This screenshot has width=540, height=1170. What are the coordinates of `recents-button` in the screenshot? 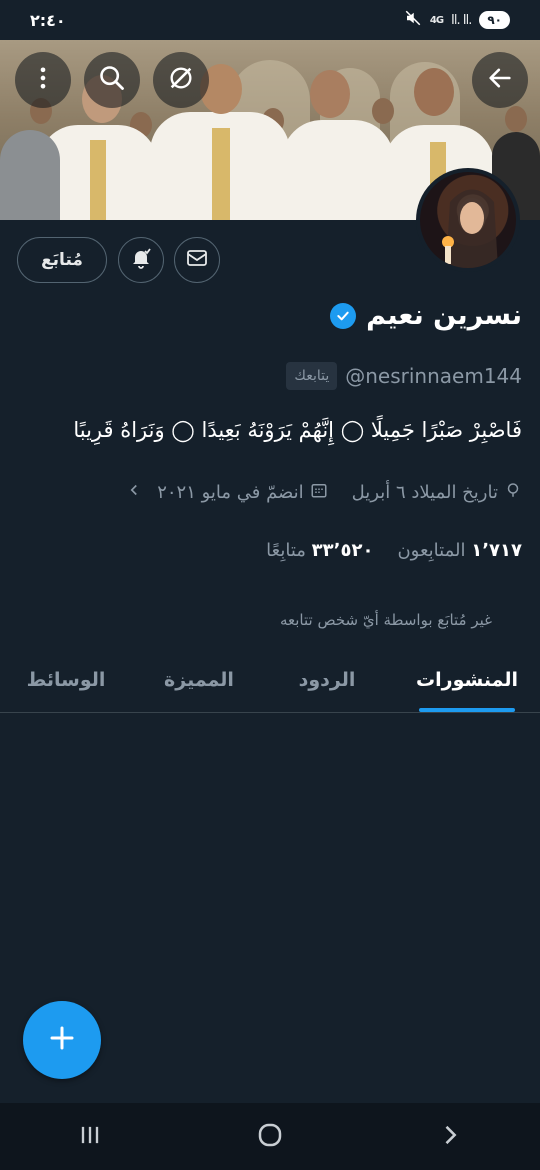 It's located at (90, 1137).